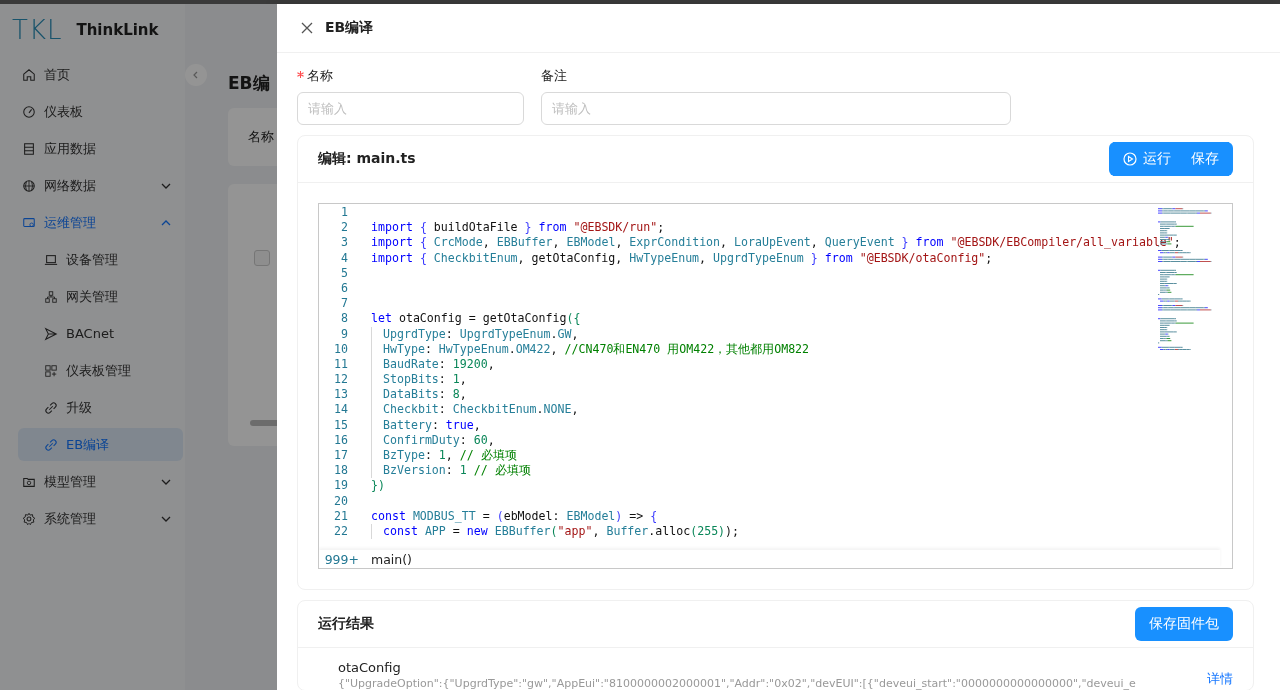 This screenshot has height=690, width=1280. What do you see at coordinates (29, 111) in the screenshot?
I see `gauge-icon` at bounding box center [29, 111].